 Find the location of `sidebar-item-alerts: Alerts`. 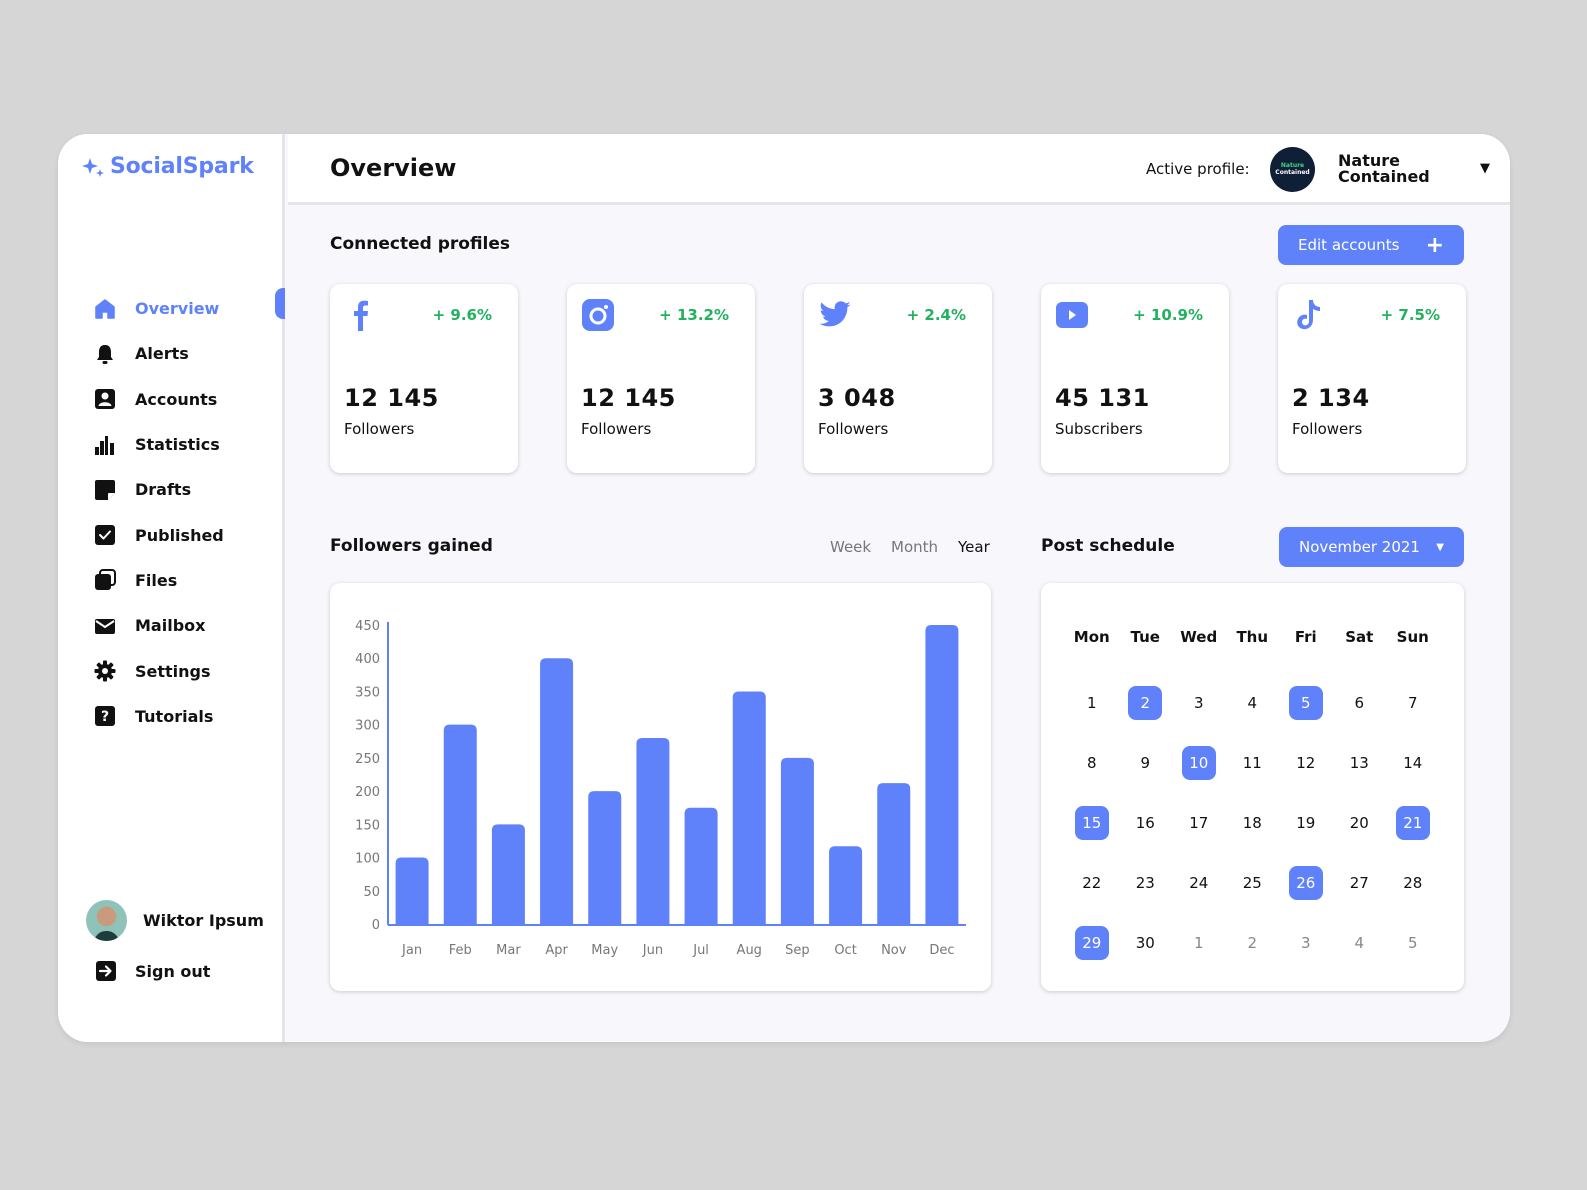

sidebar-item-alerts: Alerts is located at coordinates (189, 353).